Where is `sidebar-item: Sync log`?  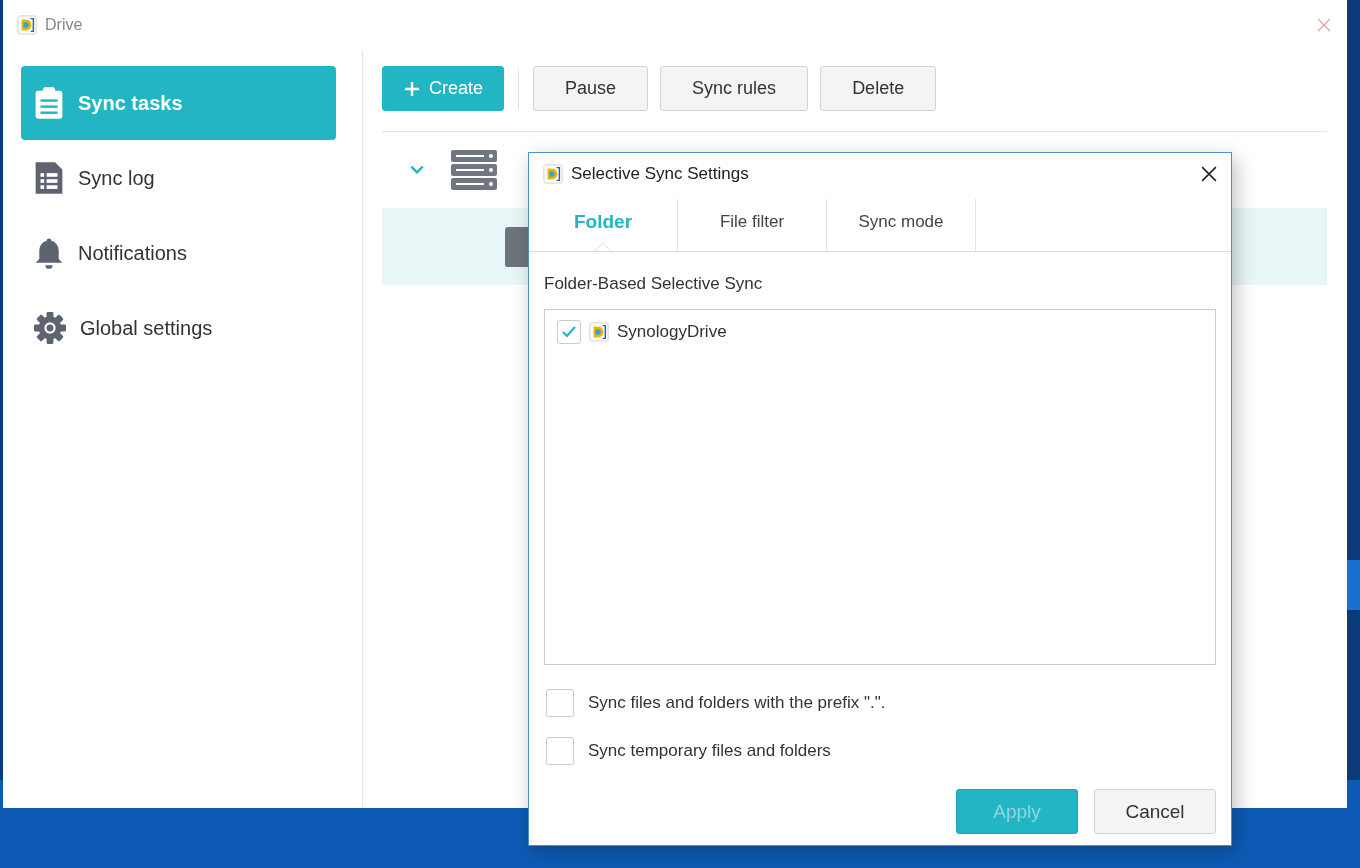
sidebar-item: Sync log is located at coordinates (178, 178).